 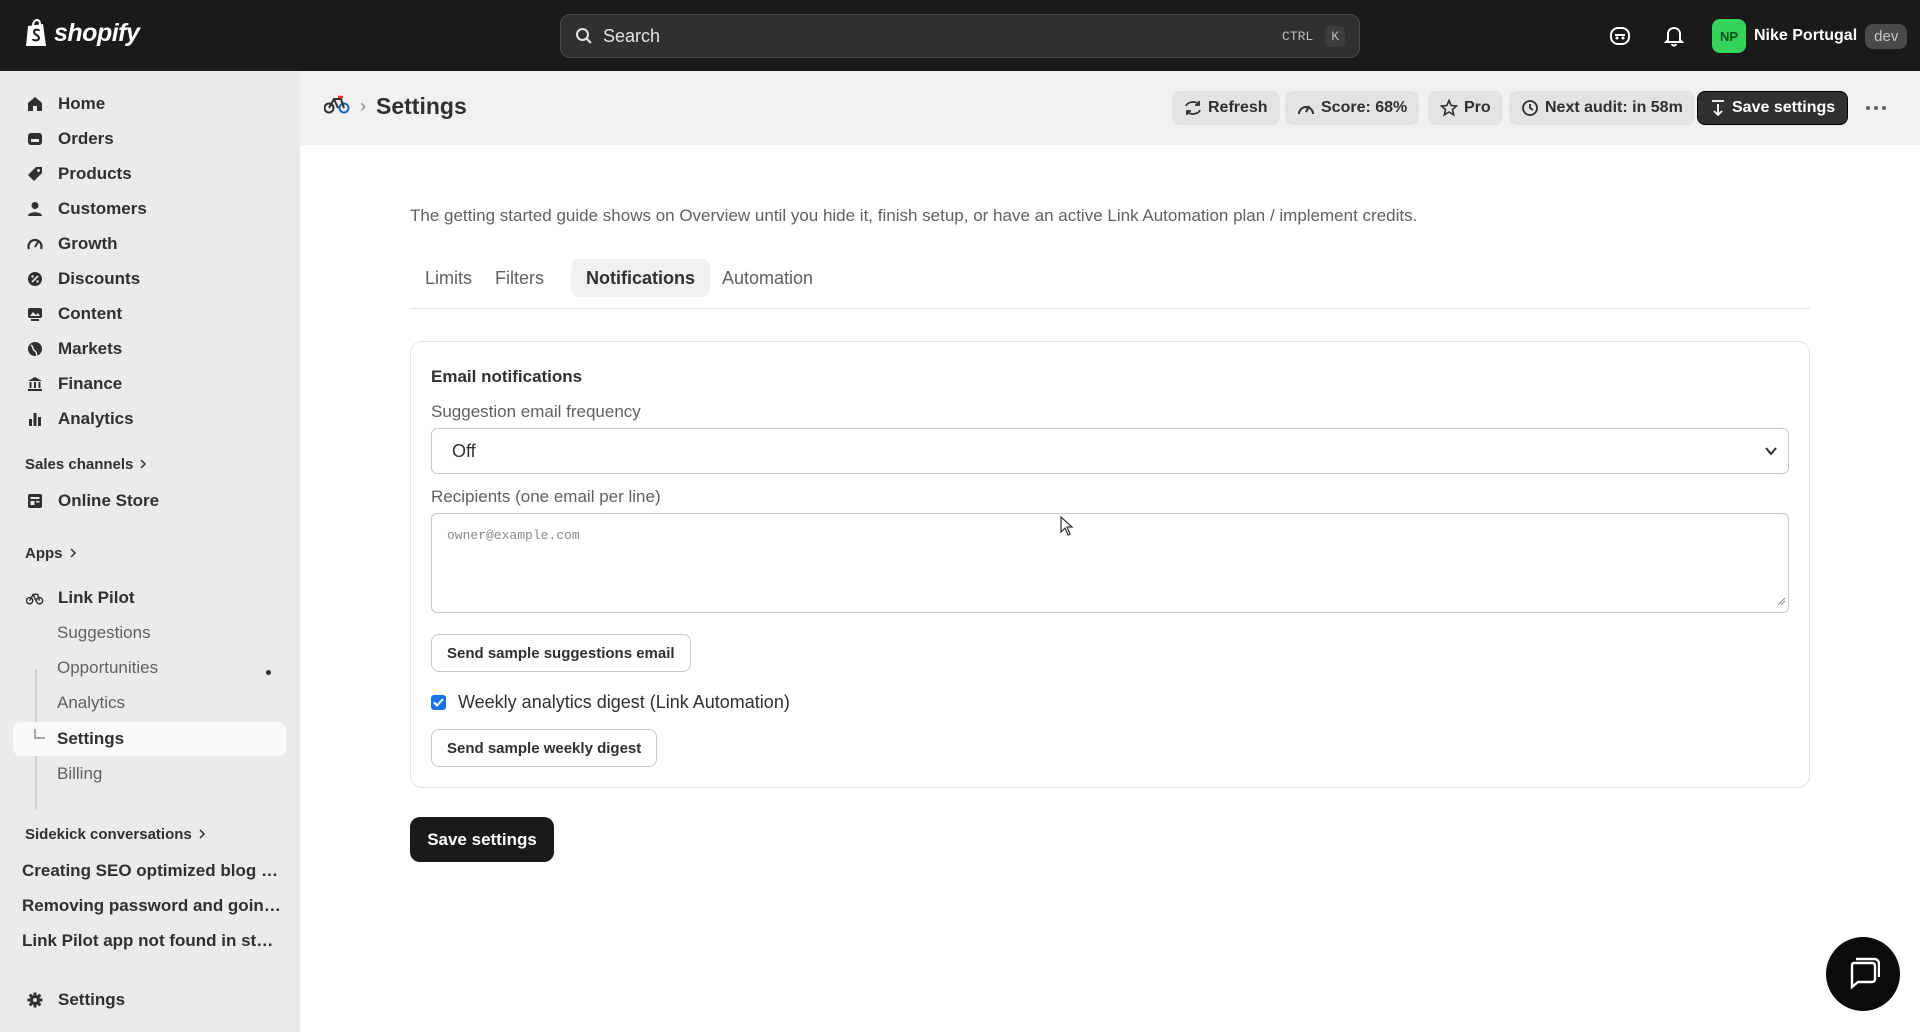 What do you see at coordinates (35, 349) in the screenshot?
I see `globe-icon` at bounding box center [35, 349].